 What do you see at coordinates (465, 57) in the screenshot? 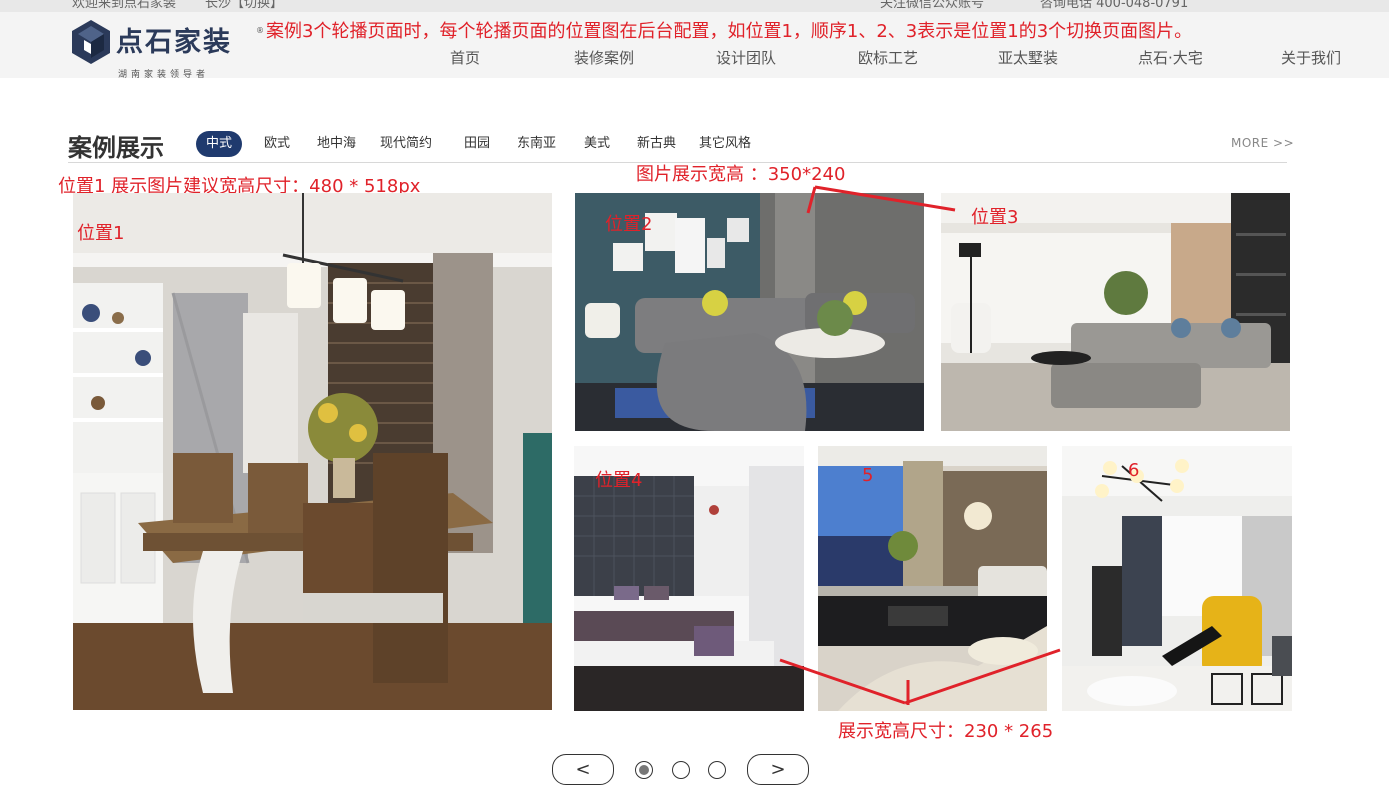
I see `nav-item-home: 首页` at bounding box center [465, 57].